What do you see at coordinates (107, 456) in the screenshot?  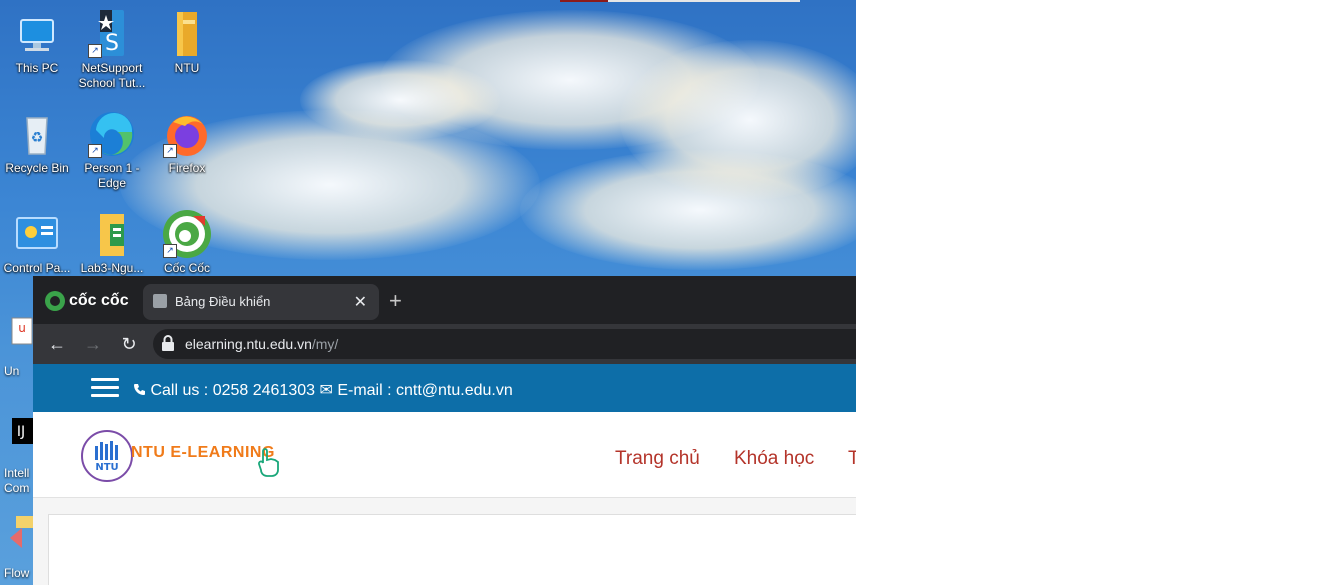 I see `ntu-logo: NTU` at bounding box center [107, 456].